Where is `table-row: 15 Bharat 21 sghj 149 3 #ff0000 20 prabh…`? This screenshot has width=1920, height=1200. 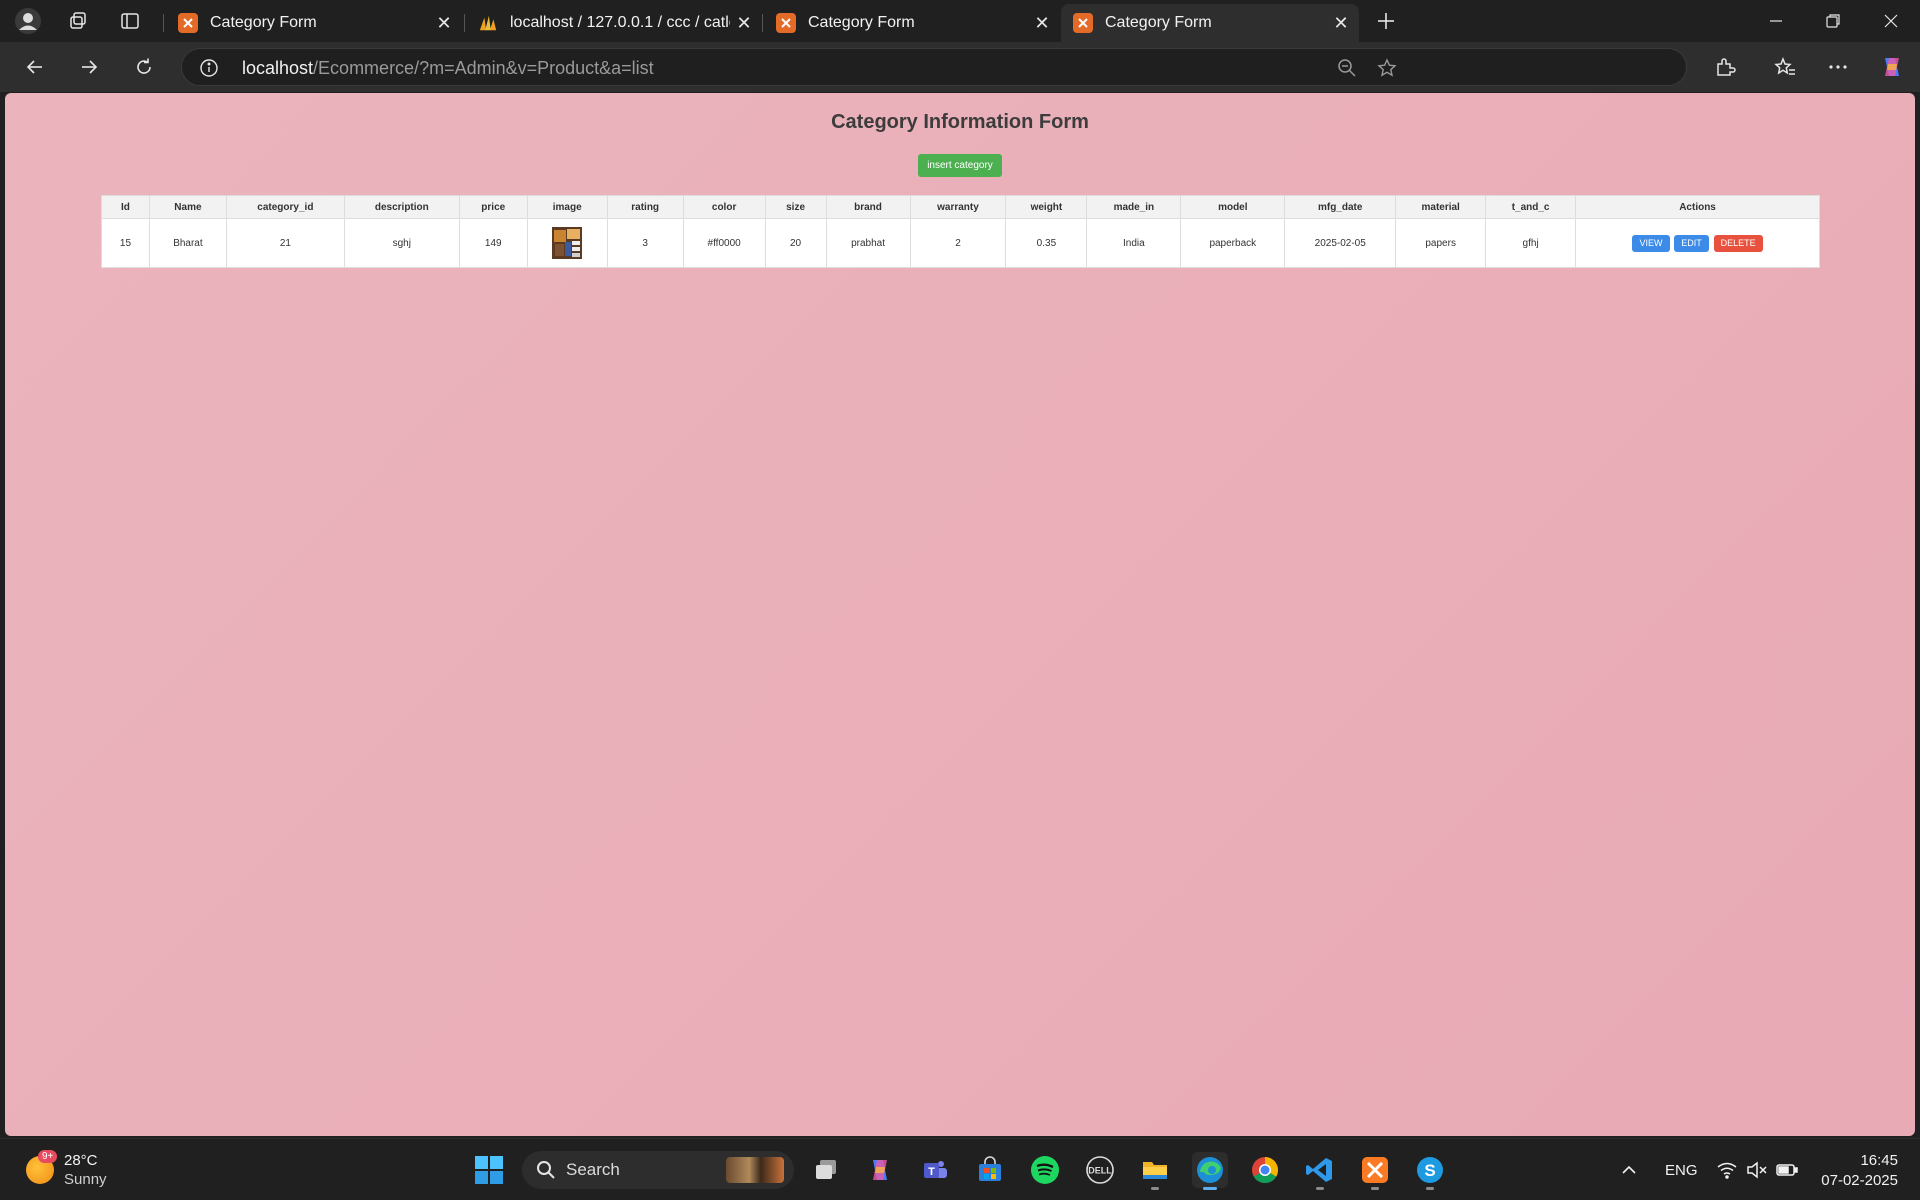
table-row: 15 Bharat 21 sghj 149 3 #ff0000 20 prabh… is located at coordinates (960, 243).